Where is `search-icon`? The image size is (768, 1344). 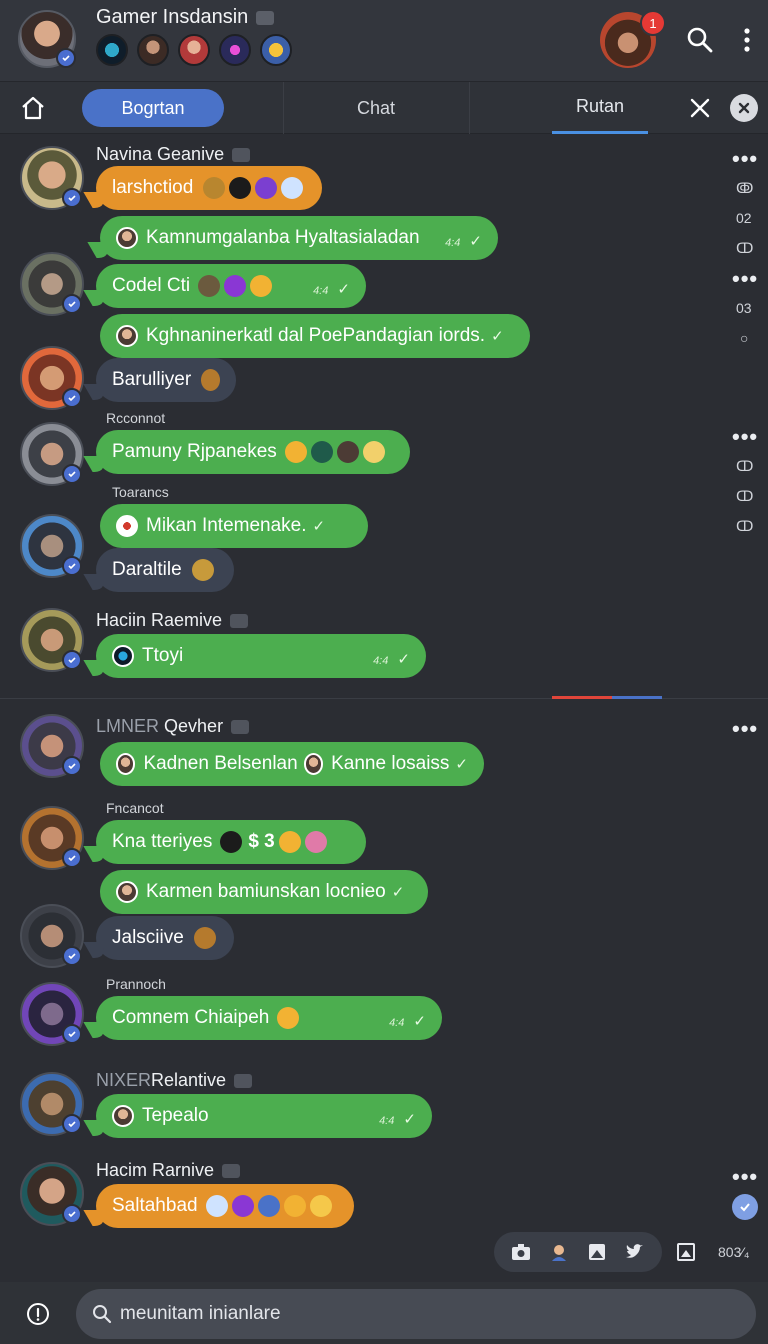
search-icon is located at coordinates (700, 40).